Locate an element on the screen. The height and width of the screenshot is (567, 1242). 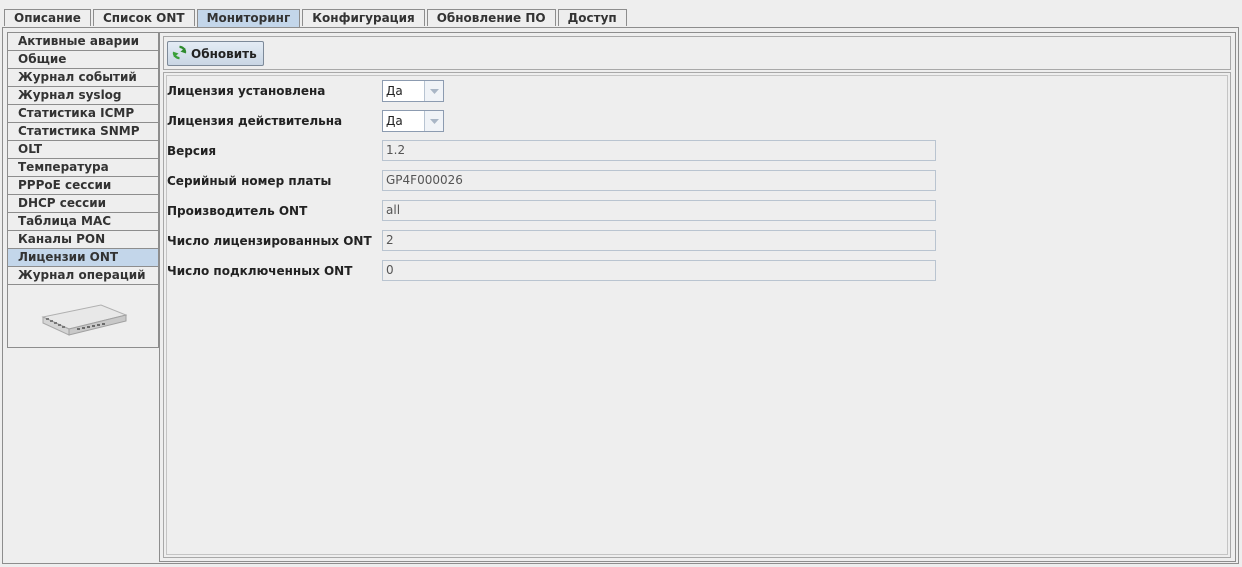
board-serial-label: Серийный номер платы is located at coordinates (249, 181).